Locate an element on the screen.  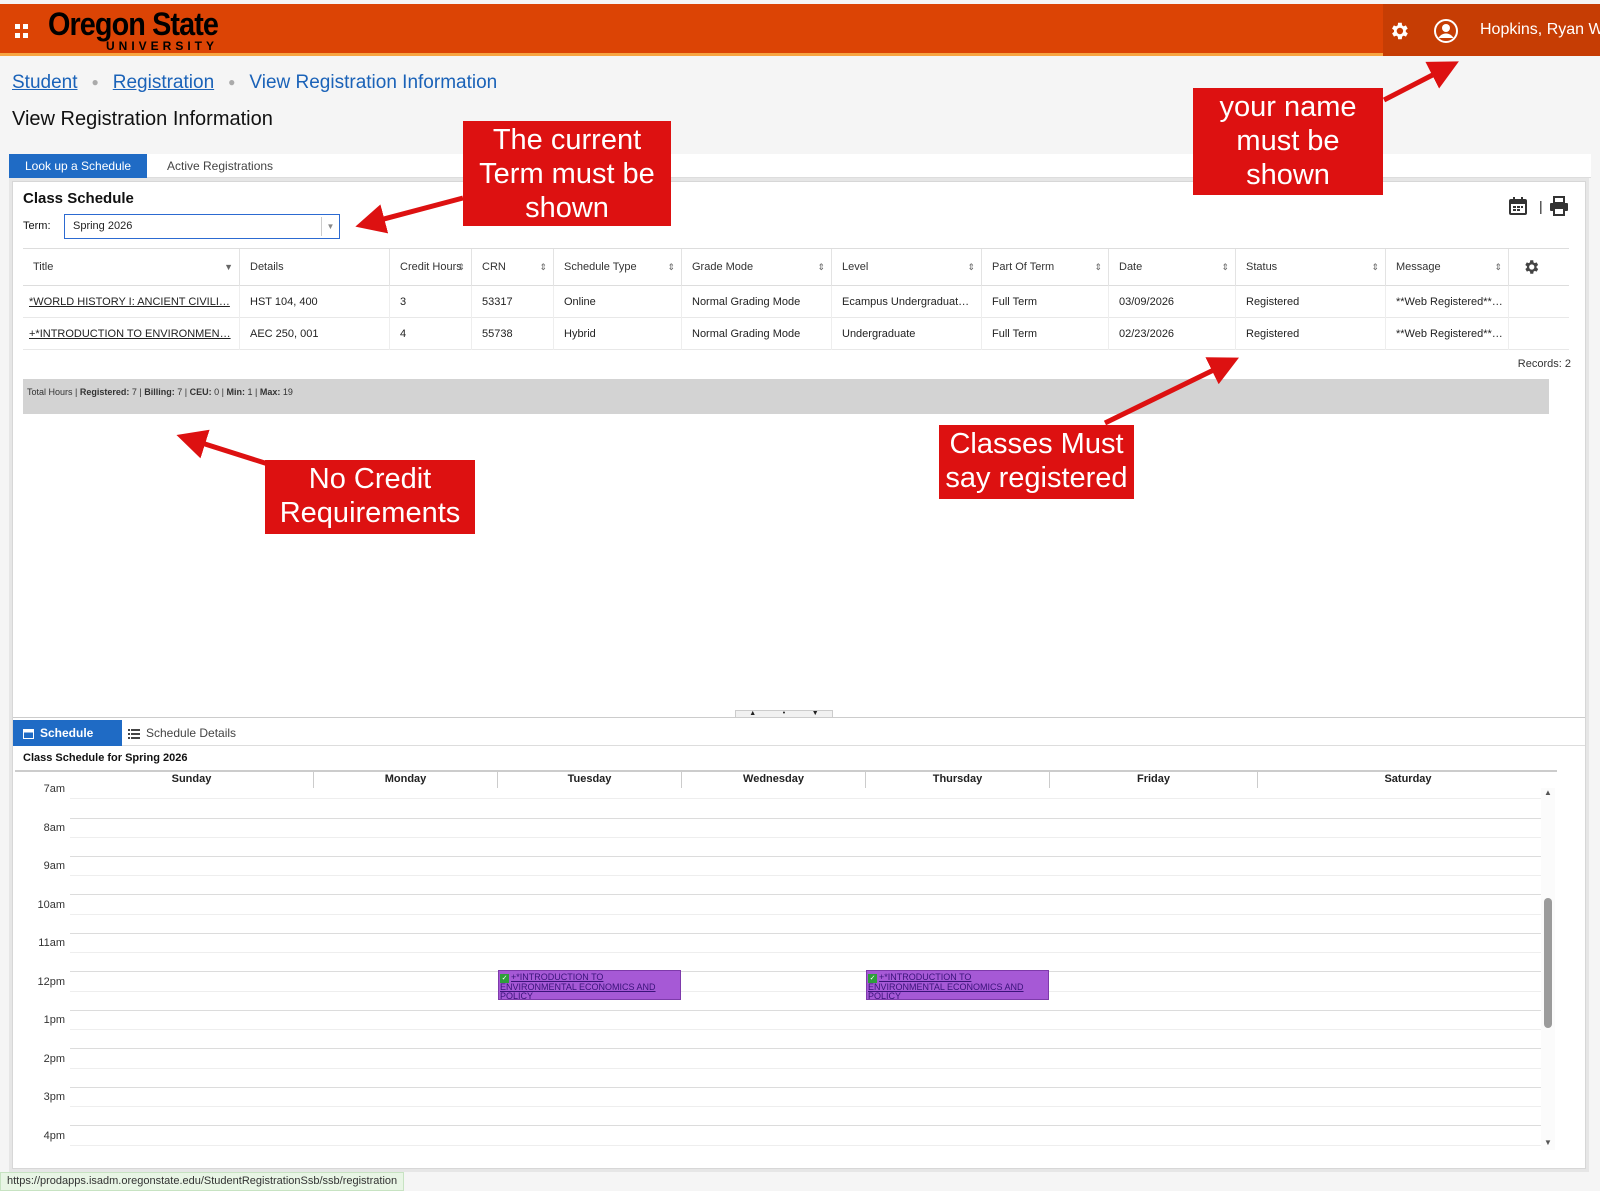
cell-date: 02/23/2026 is located at coordinates (1172, 334).